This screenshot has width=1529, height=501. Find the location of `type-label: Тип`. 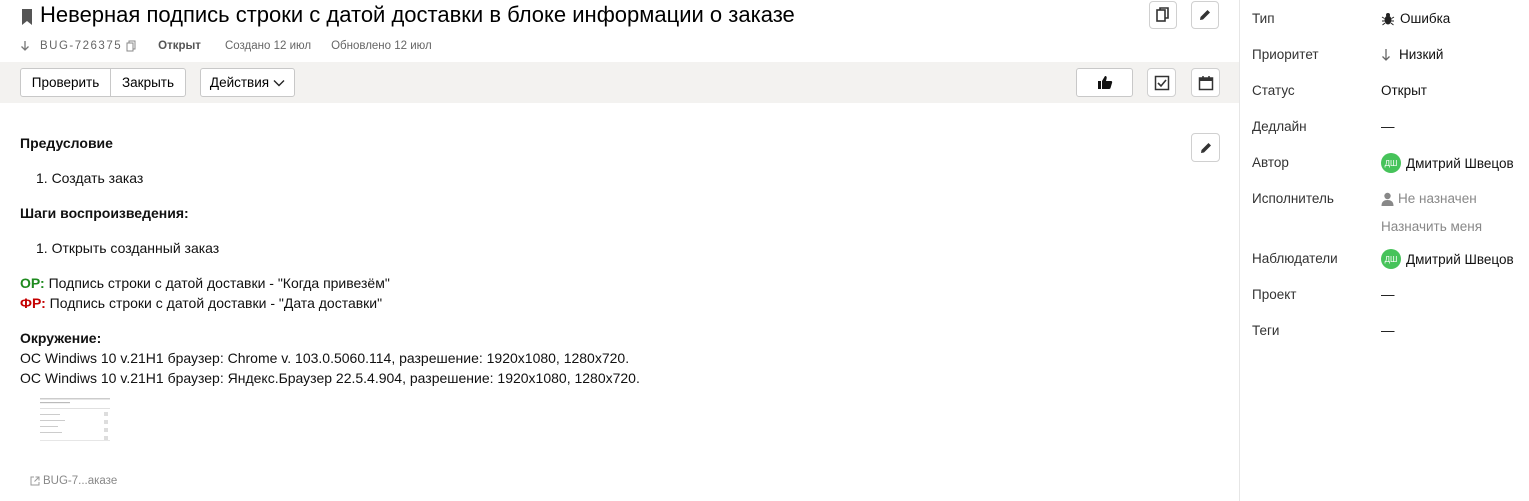

type-label: Тип is located at coordinates (1263, 18).